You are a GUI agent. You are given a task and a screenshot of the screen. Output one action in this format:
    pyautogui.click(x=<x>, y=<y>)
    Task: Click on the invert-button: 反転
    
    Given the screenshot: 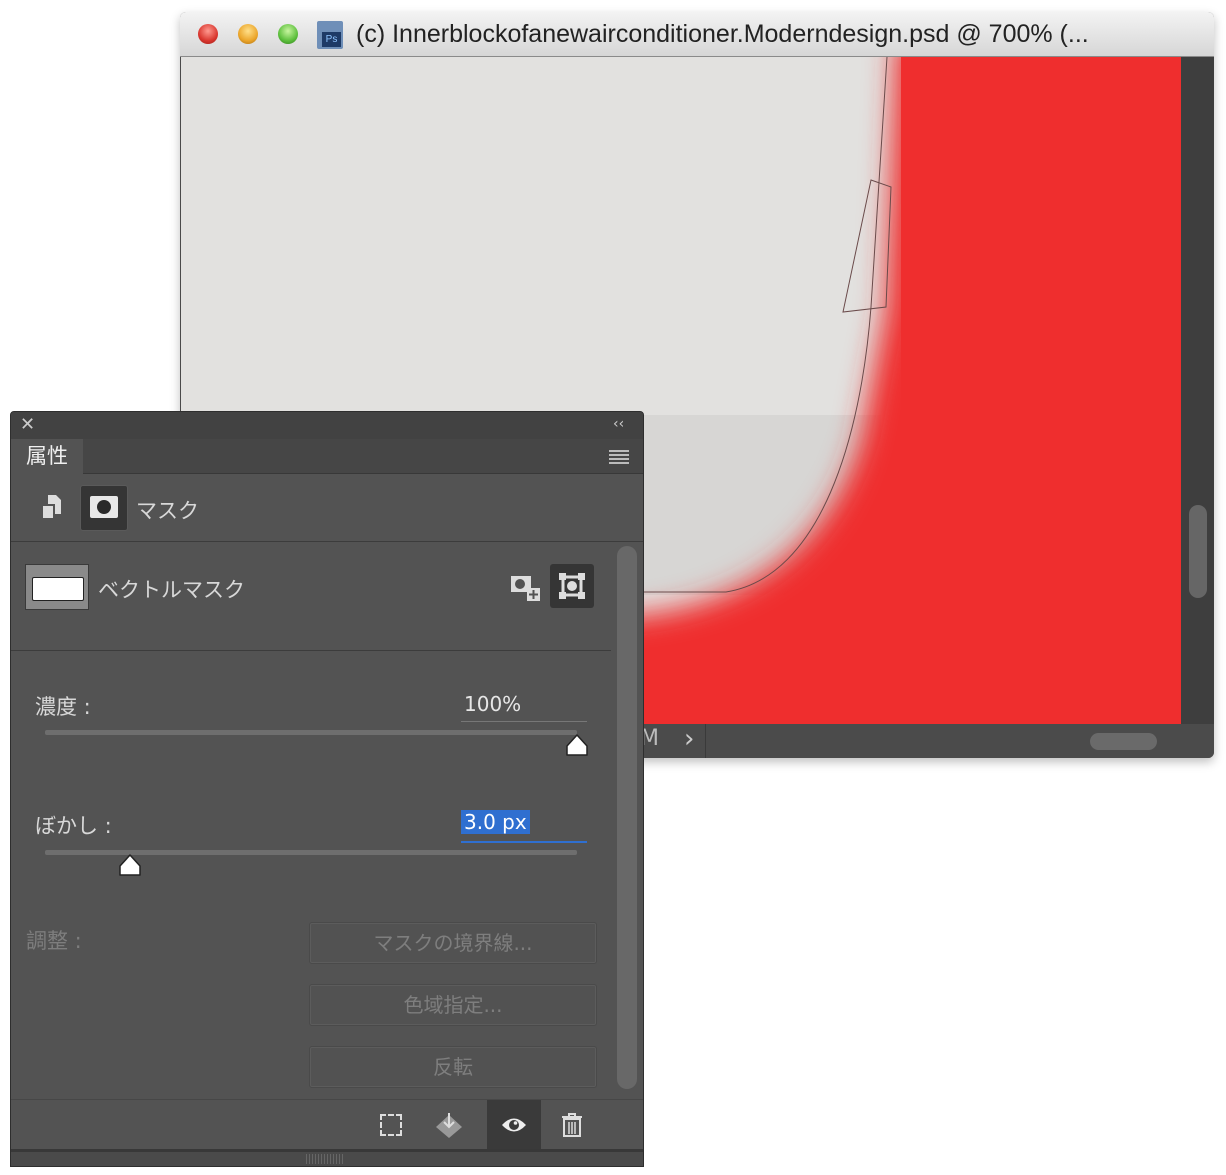 What is the action you would take?
    pyautogui.click(x=453, y=1067)
    